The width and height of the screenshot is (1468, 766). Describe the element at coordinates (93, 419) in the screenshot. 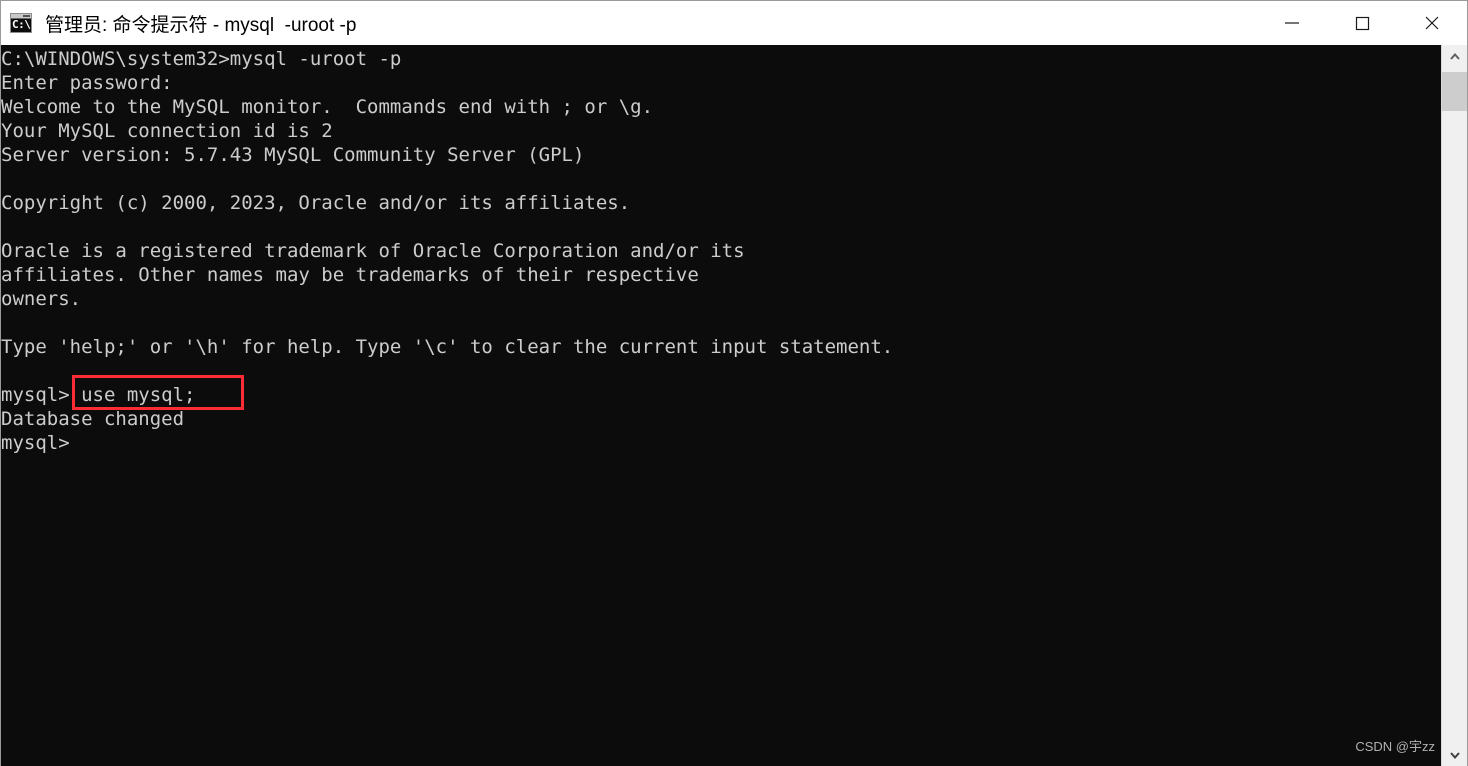

I see `terminal-line: Database changed` at that location.